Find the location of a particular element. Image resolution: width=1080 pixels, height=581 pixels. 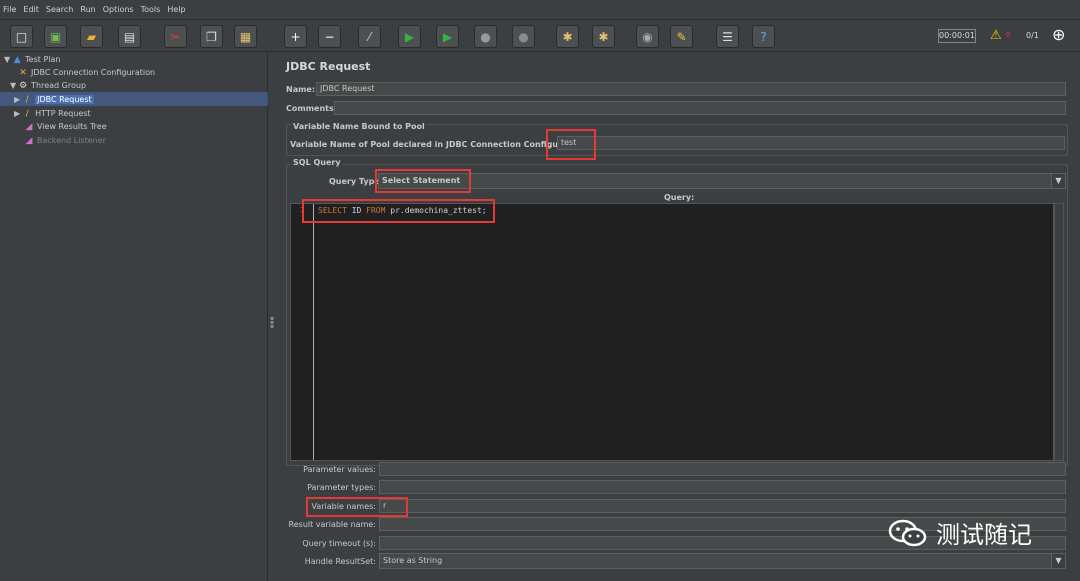

reset-search-icon: ✎ is located at coordinates (681, 36).